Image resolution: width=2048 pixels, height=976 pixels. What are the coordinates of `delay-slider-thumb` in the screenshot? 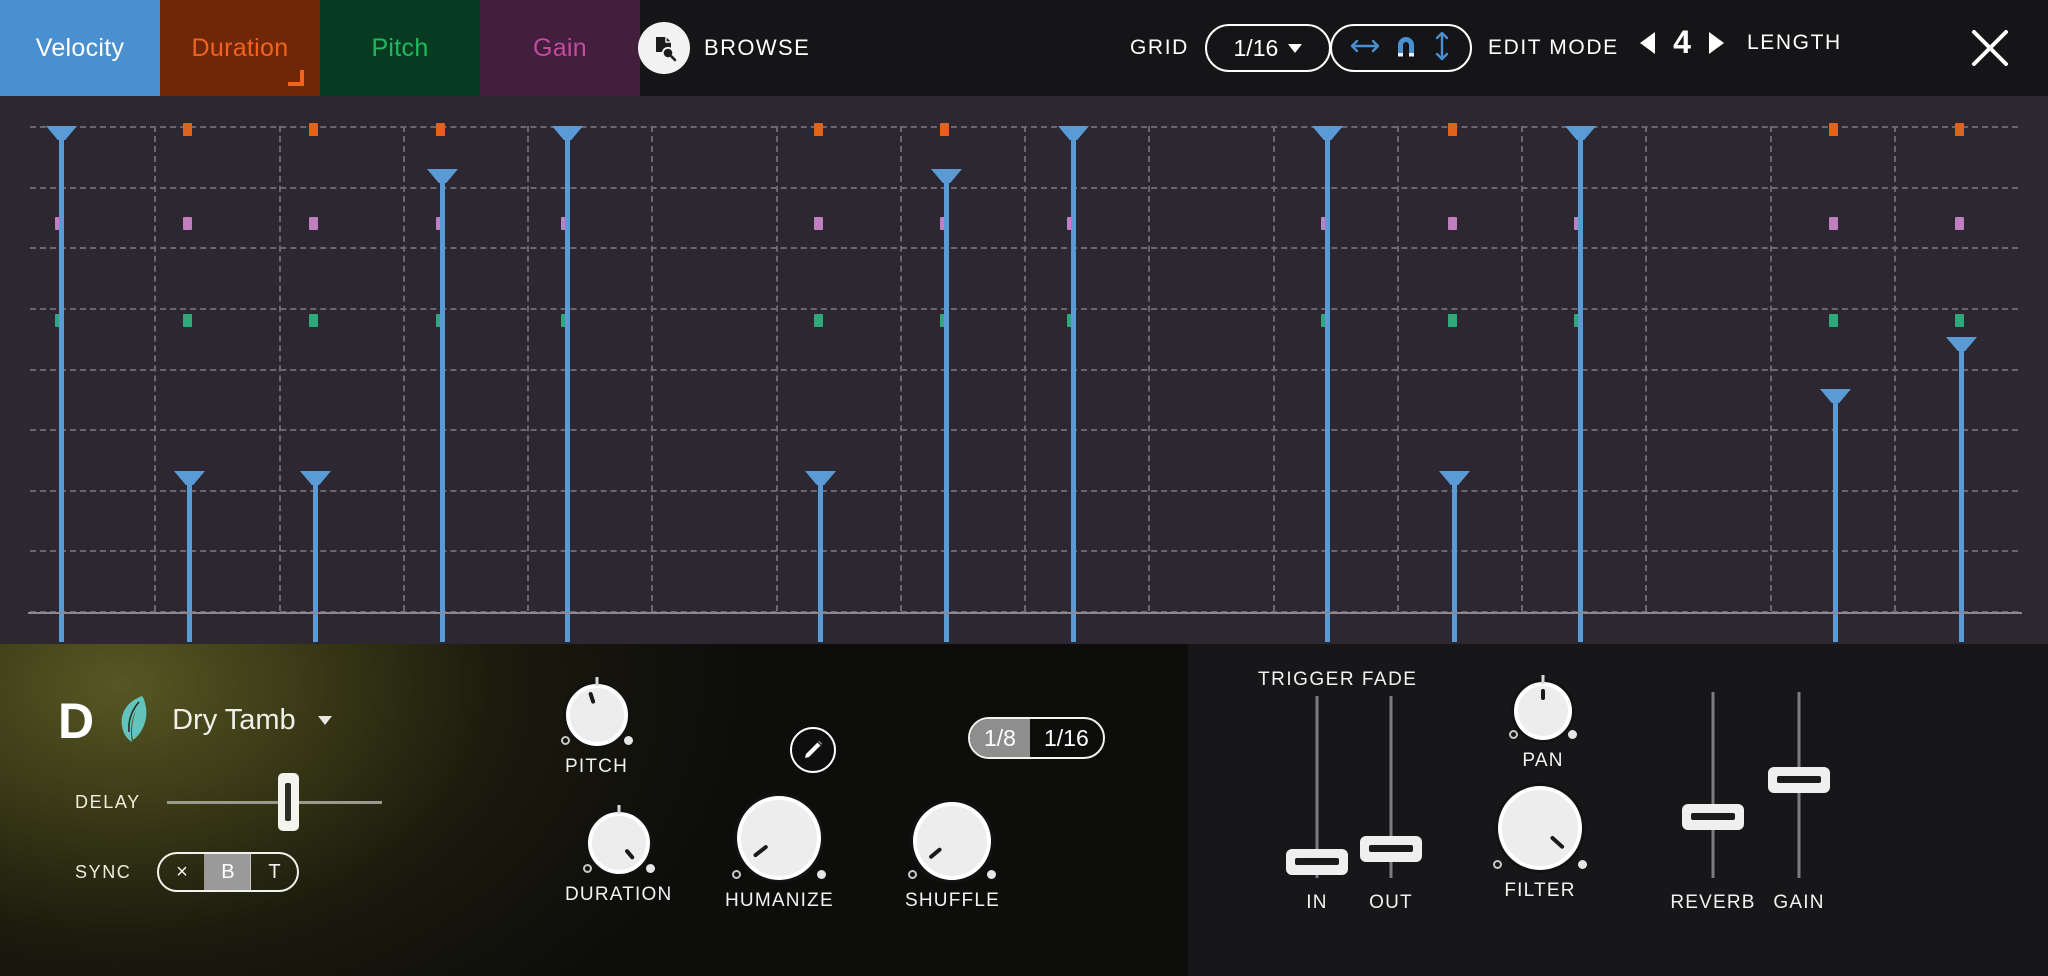 It's located at (288, 802).